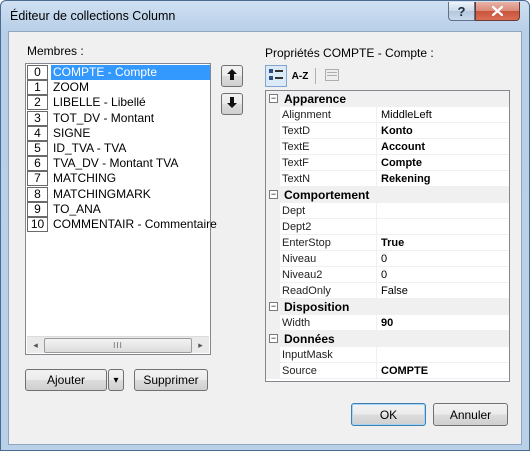 Image resolution: width=530 pixels, height=451 pixels. Describe the element at coordinates (118, 88) in the screenshot. I see `list-item: 1 ZOOM` at that location.